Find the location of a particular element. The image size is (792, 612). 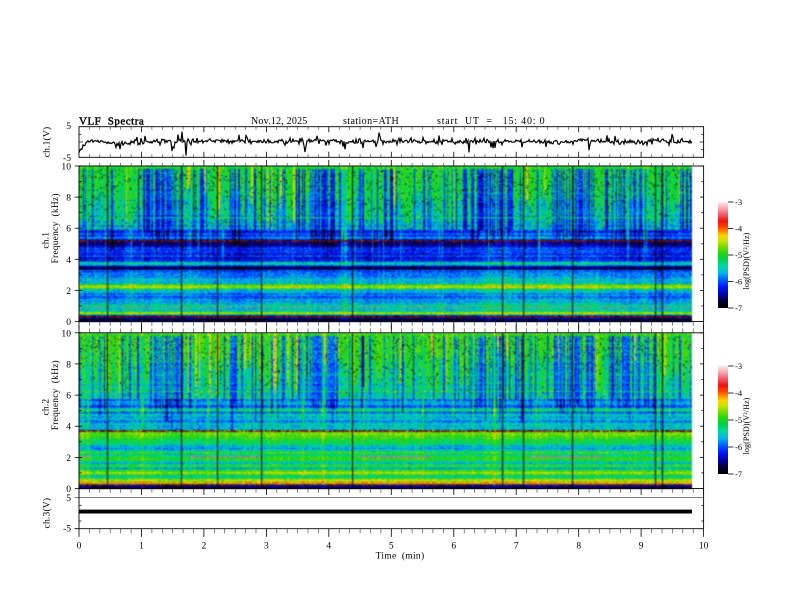

svg-text: ch.1 is located at coordinates (47, 240).